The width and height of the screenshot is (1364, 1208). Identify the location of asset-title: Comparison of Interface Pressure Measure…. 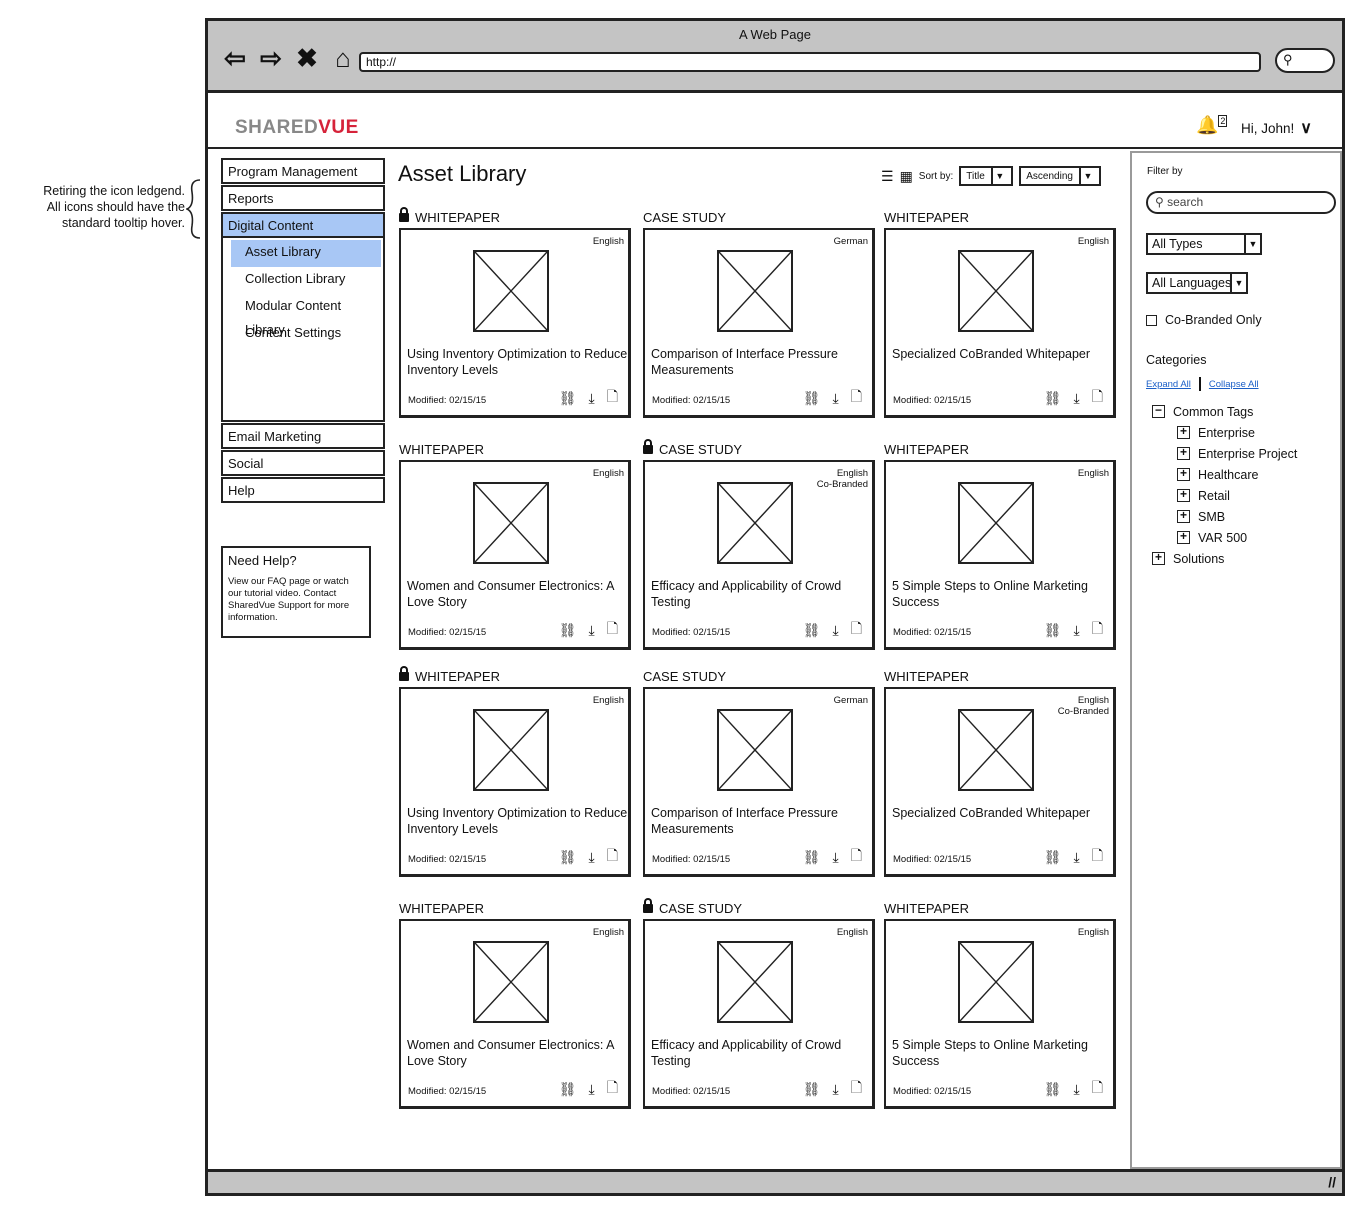
(763, 821).